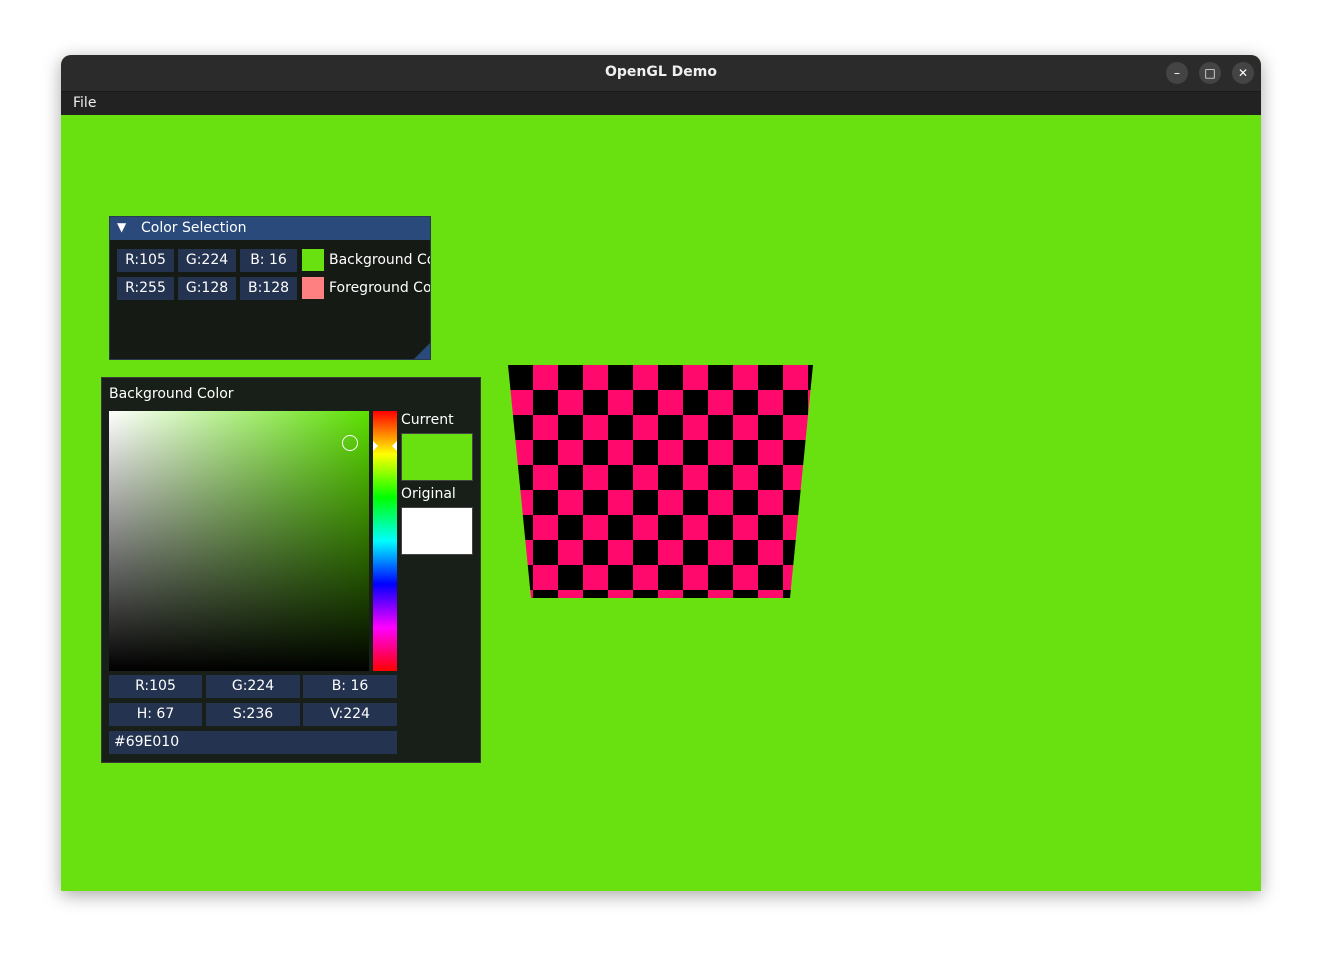 The height and width of the screenshot is (958, 1322). I want to click on checkerboard-surface, so click(660, 481).